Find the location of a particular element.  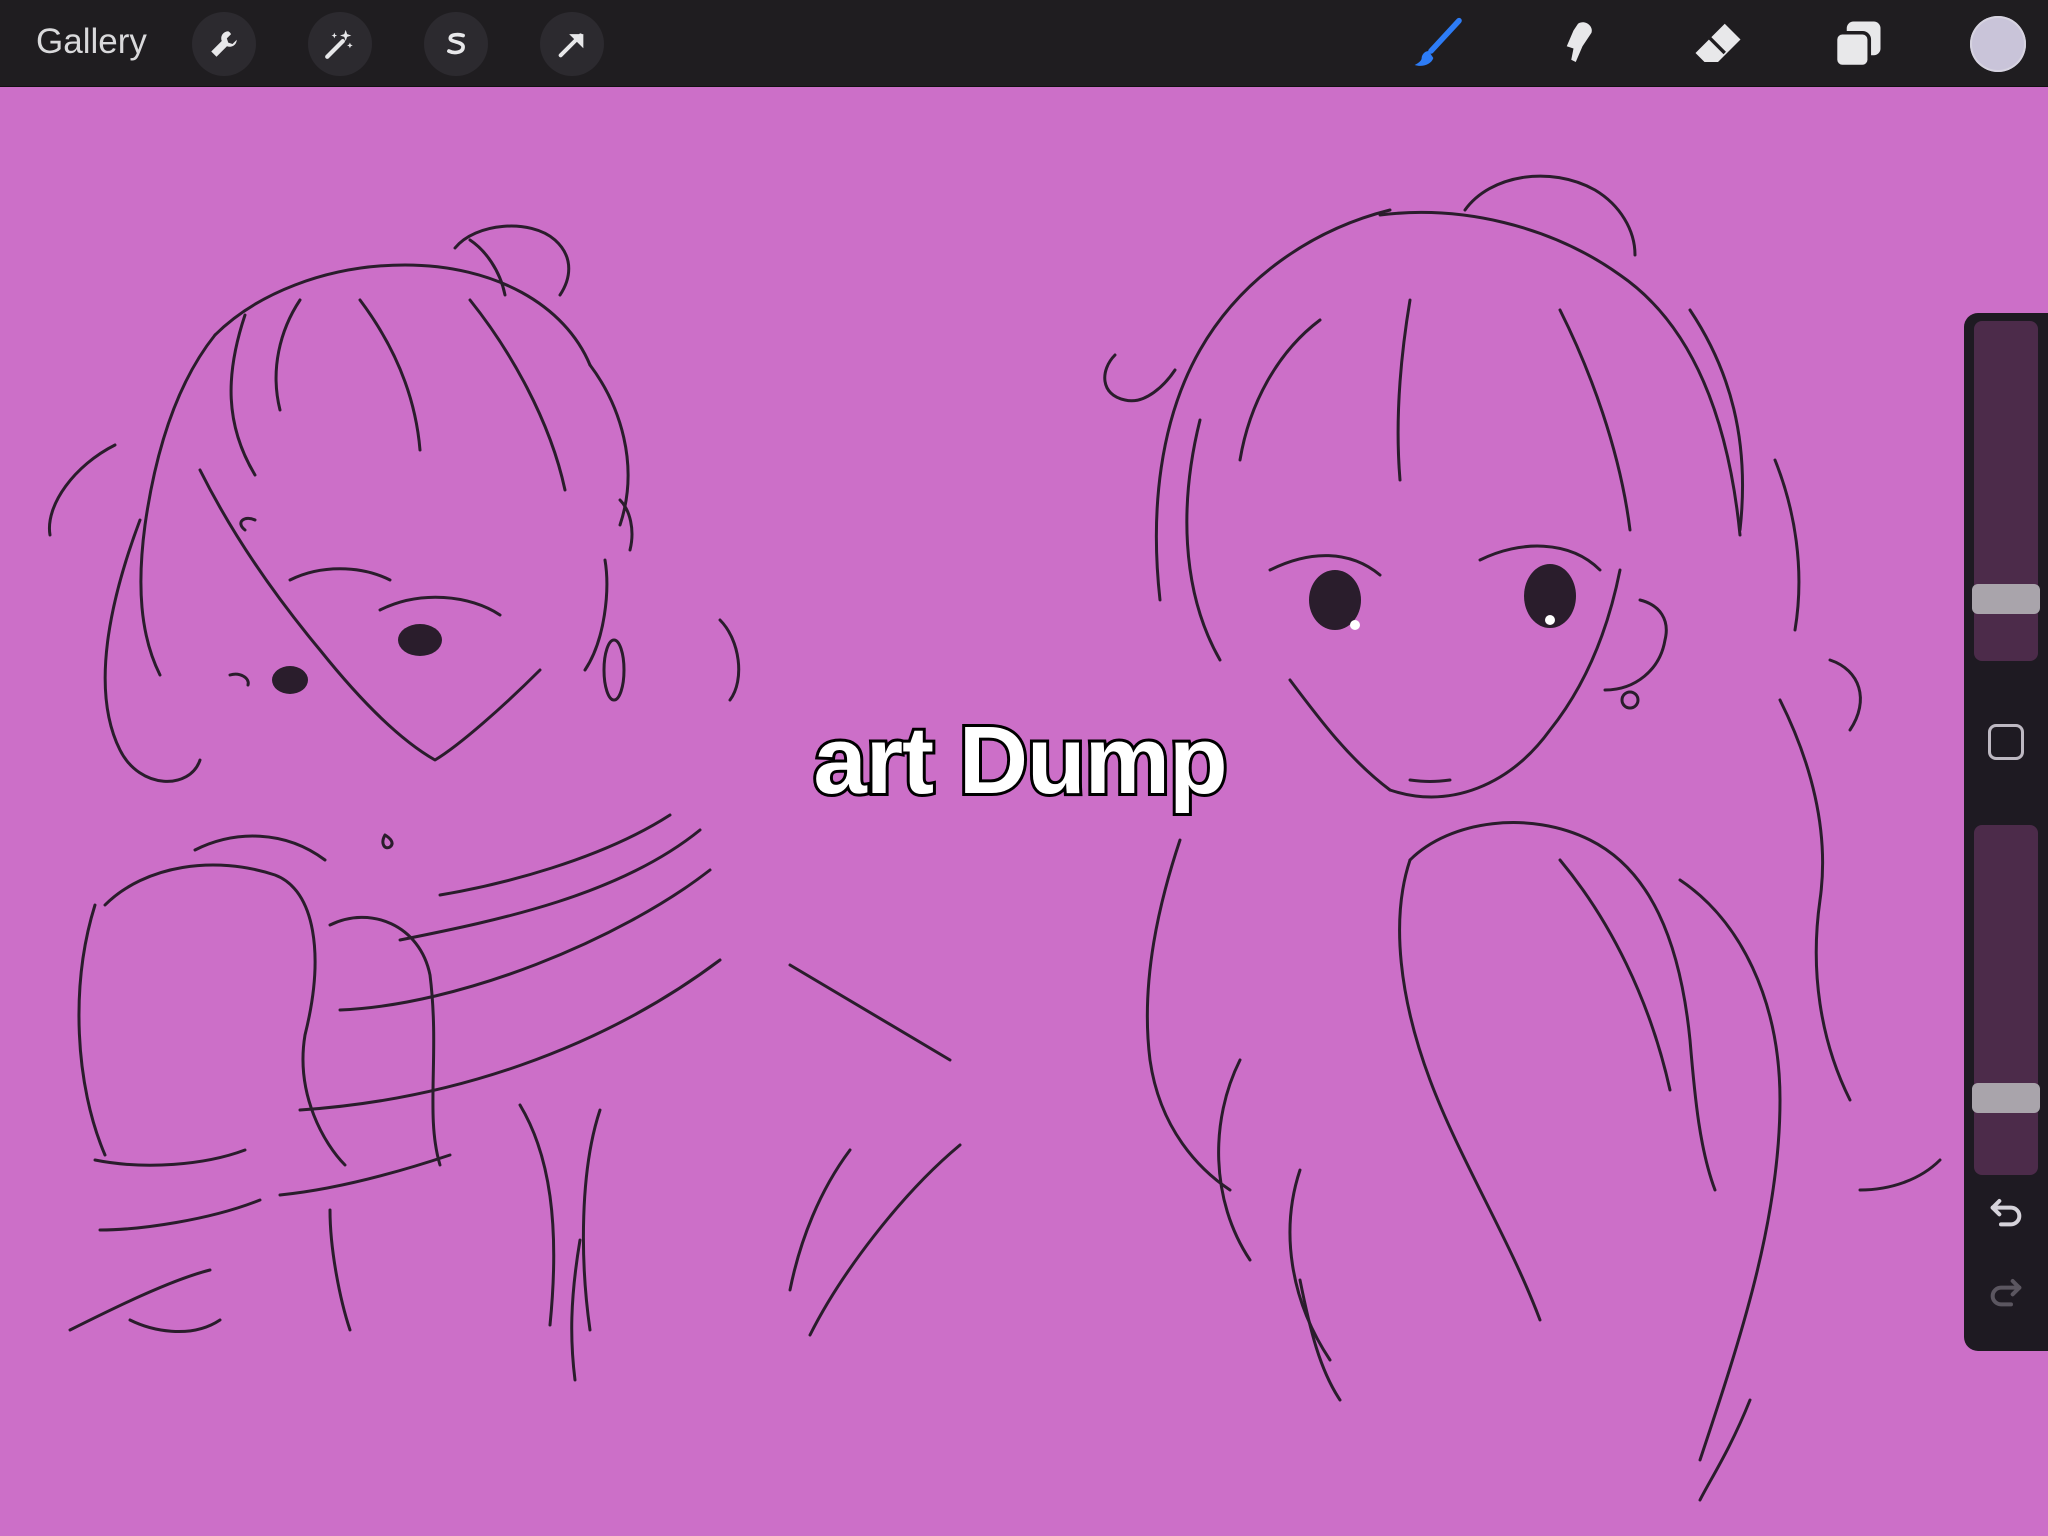

undo-button is located at coordinates (2006, 1211).